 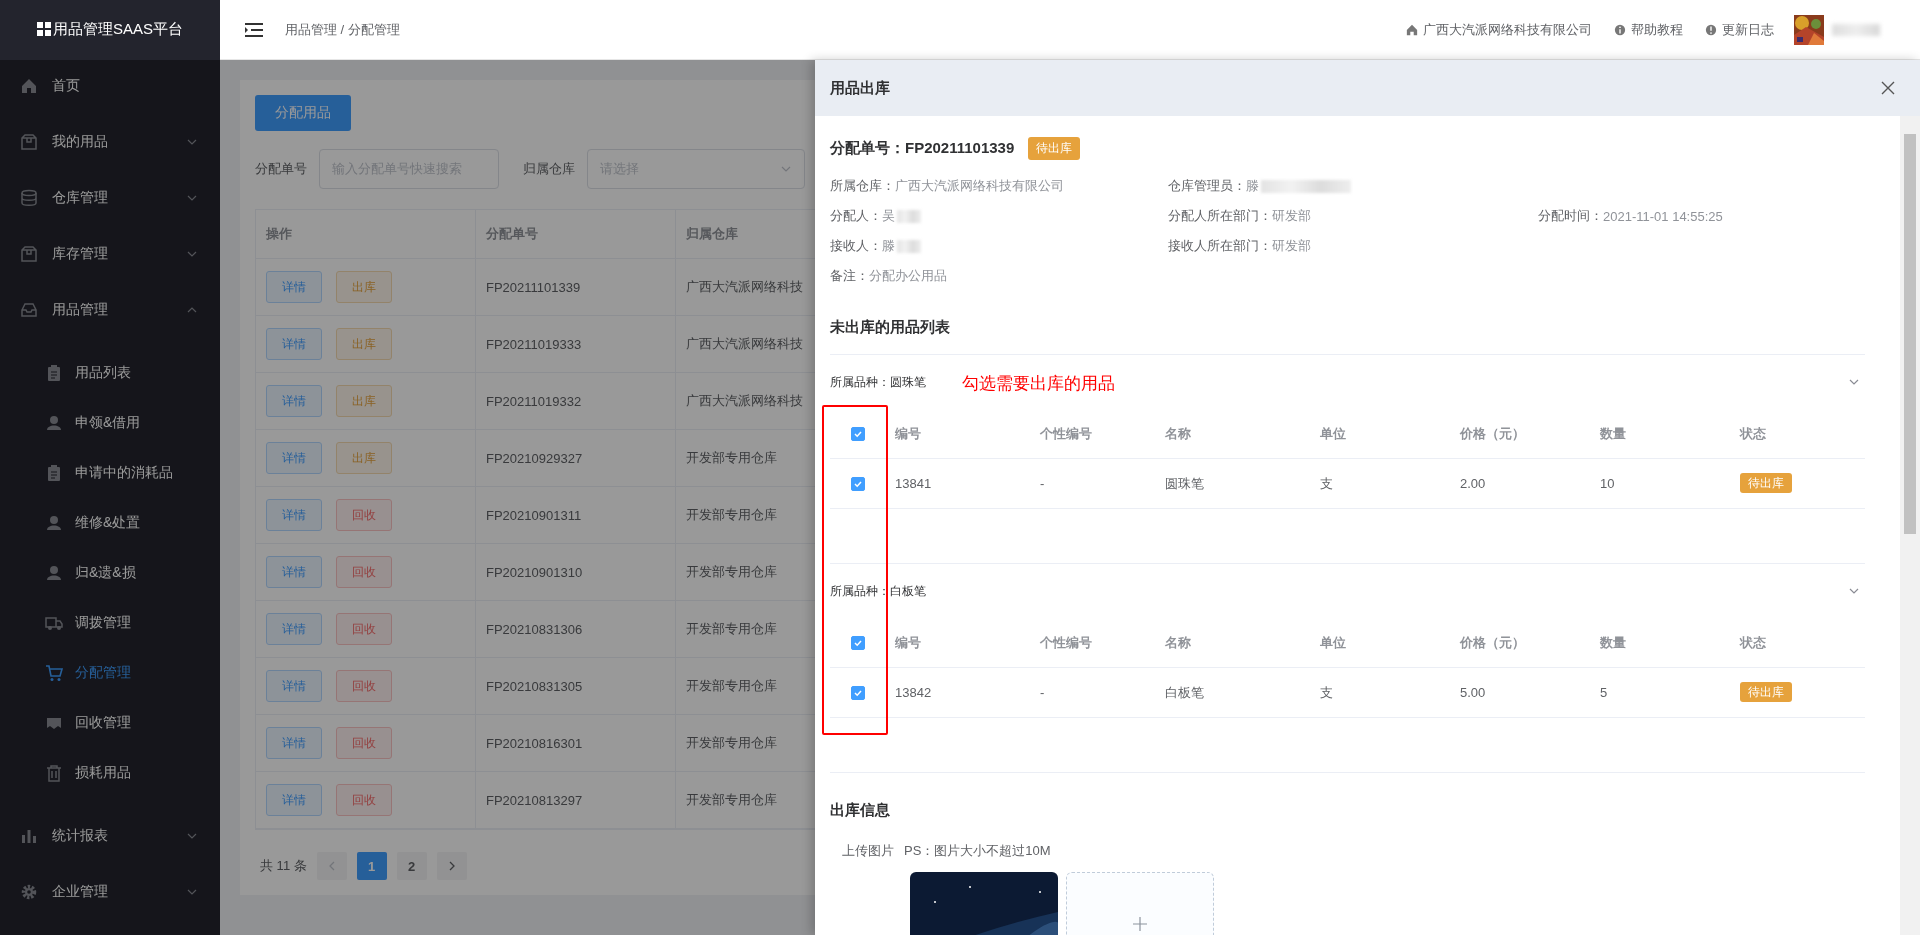 What do you see at coordinates (576, 458) in the screenshot?
I see `table-cell: FP20210929327` at bounding box center [576, 458].